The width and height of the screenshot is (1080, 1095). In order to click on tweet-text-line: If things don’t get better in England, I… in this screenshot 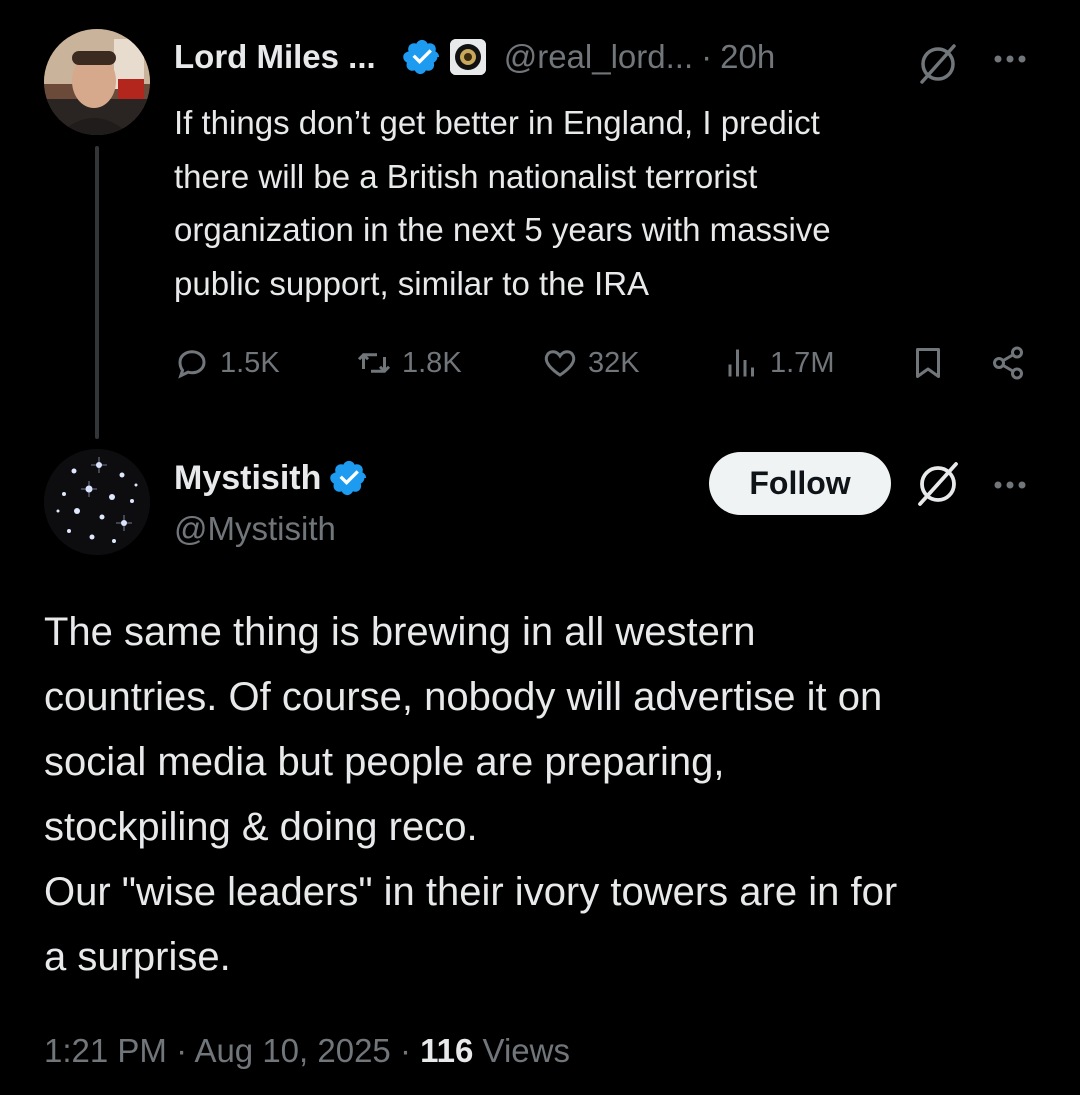, I will do `click(497, 122)`.